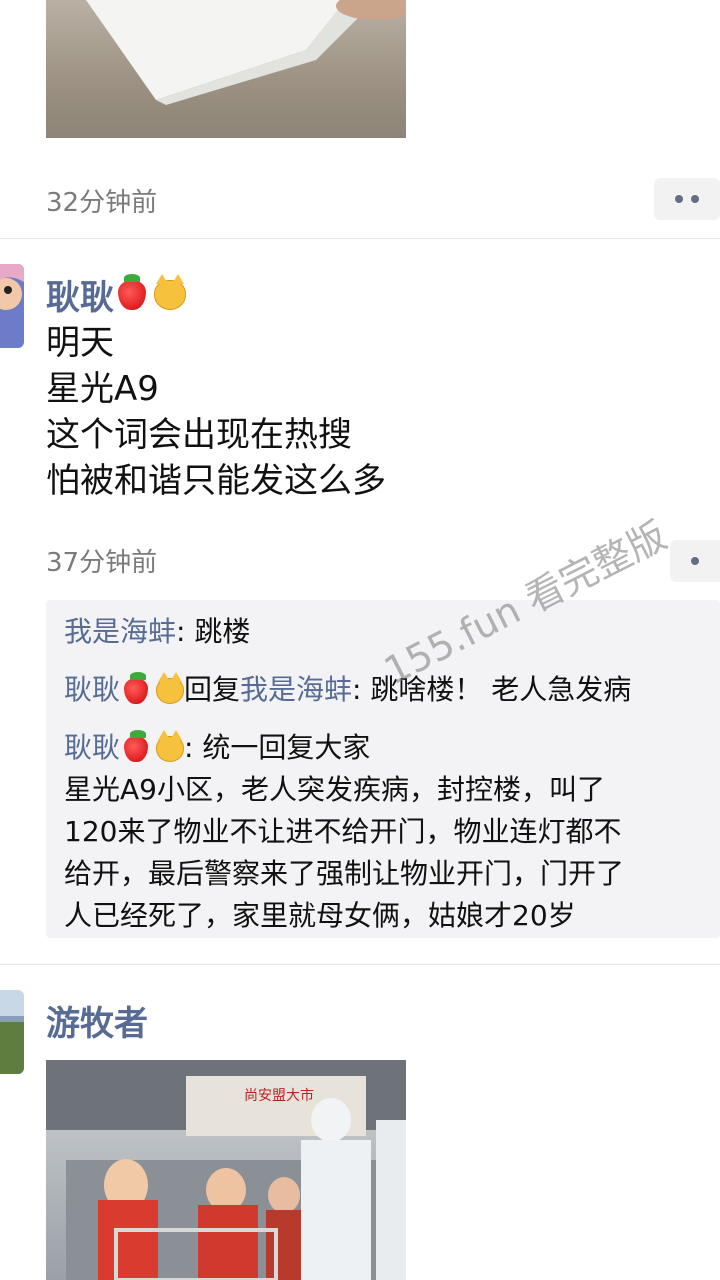  Describe the element at coordinates (344, 873) in the screenshot. I see `comment-text-line: 给开，最后警察来了强制让物业开门，门开了` at that location.